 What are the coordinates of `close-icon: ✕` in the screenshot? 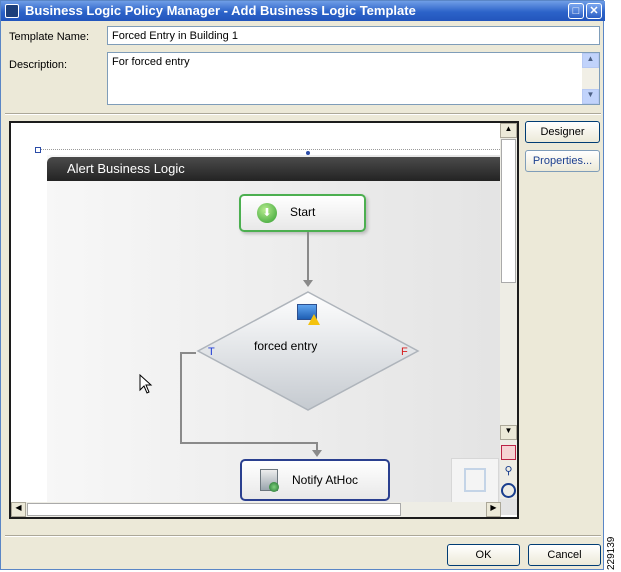 It's located at (594, 11).